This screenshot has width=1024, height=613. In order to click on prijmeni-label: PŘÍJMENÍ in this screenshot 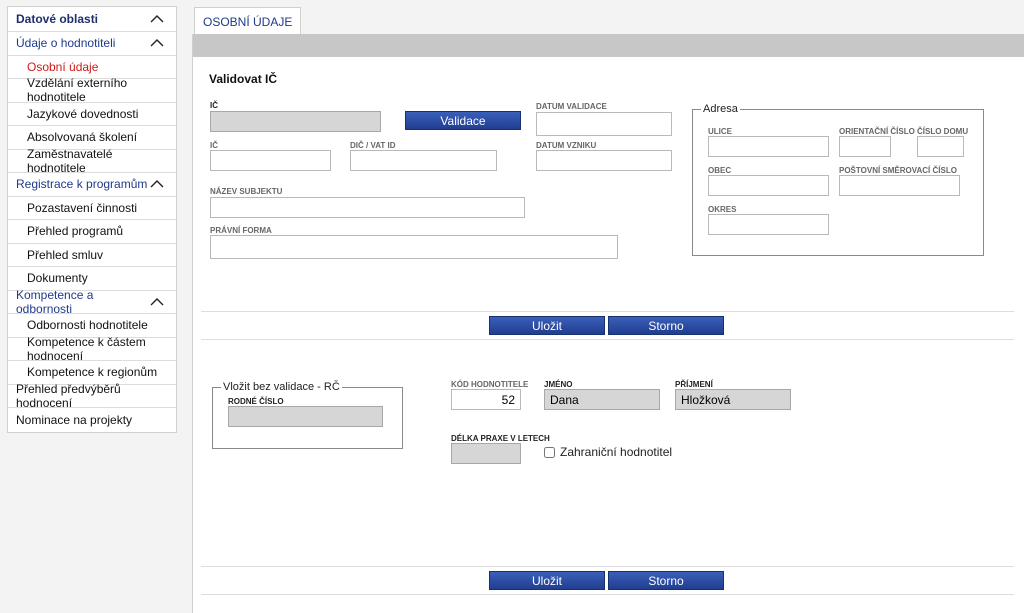, I will do `click(694, 384)`.